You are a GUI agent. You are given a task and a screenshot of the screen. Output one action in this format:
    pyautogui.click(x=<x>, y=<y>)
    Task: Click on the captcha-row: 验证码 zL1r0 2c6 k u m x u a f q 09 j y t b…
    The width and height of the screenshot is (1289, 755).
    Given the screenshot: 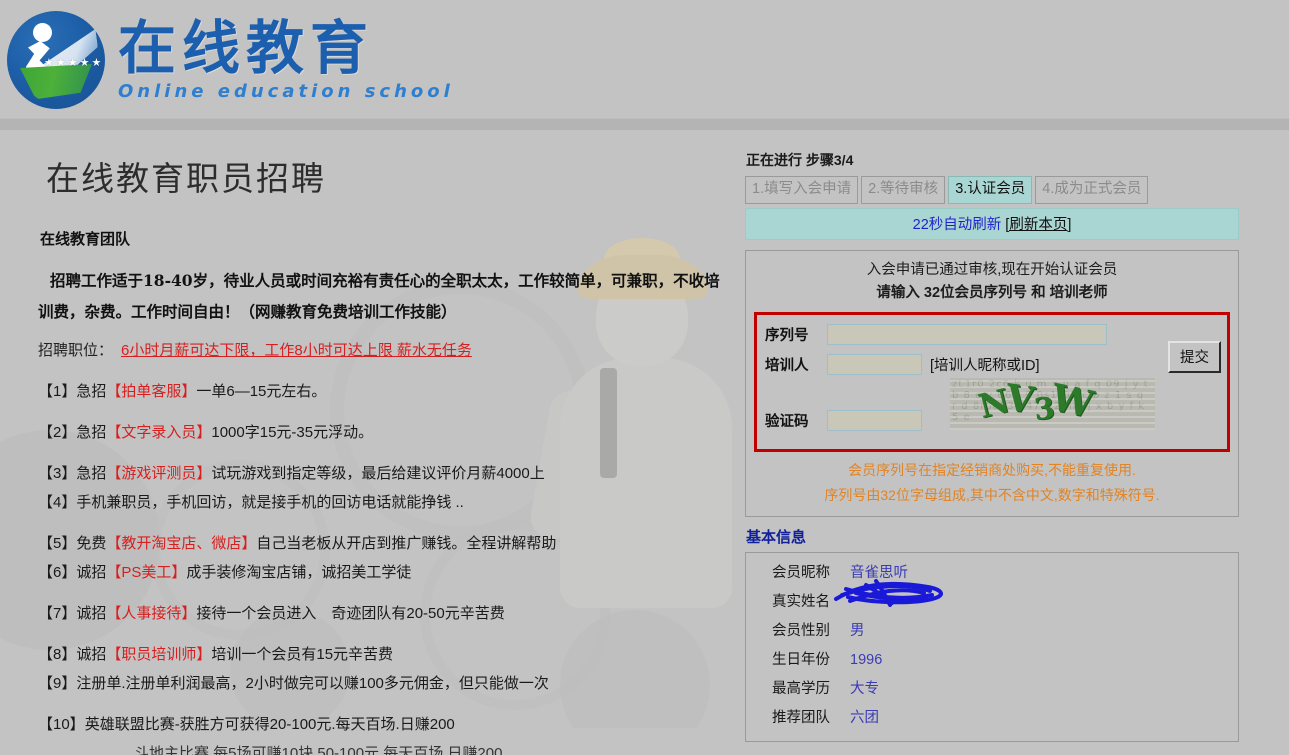 What is the action you would take?
    pyautogui.click(x=991, y=404)
    